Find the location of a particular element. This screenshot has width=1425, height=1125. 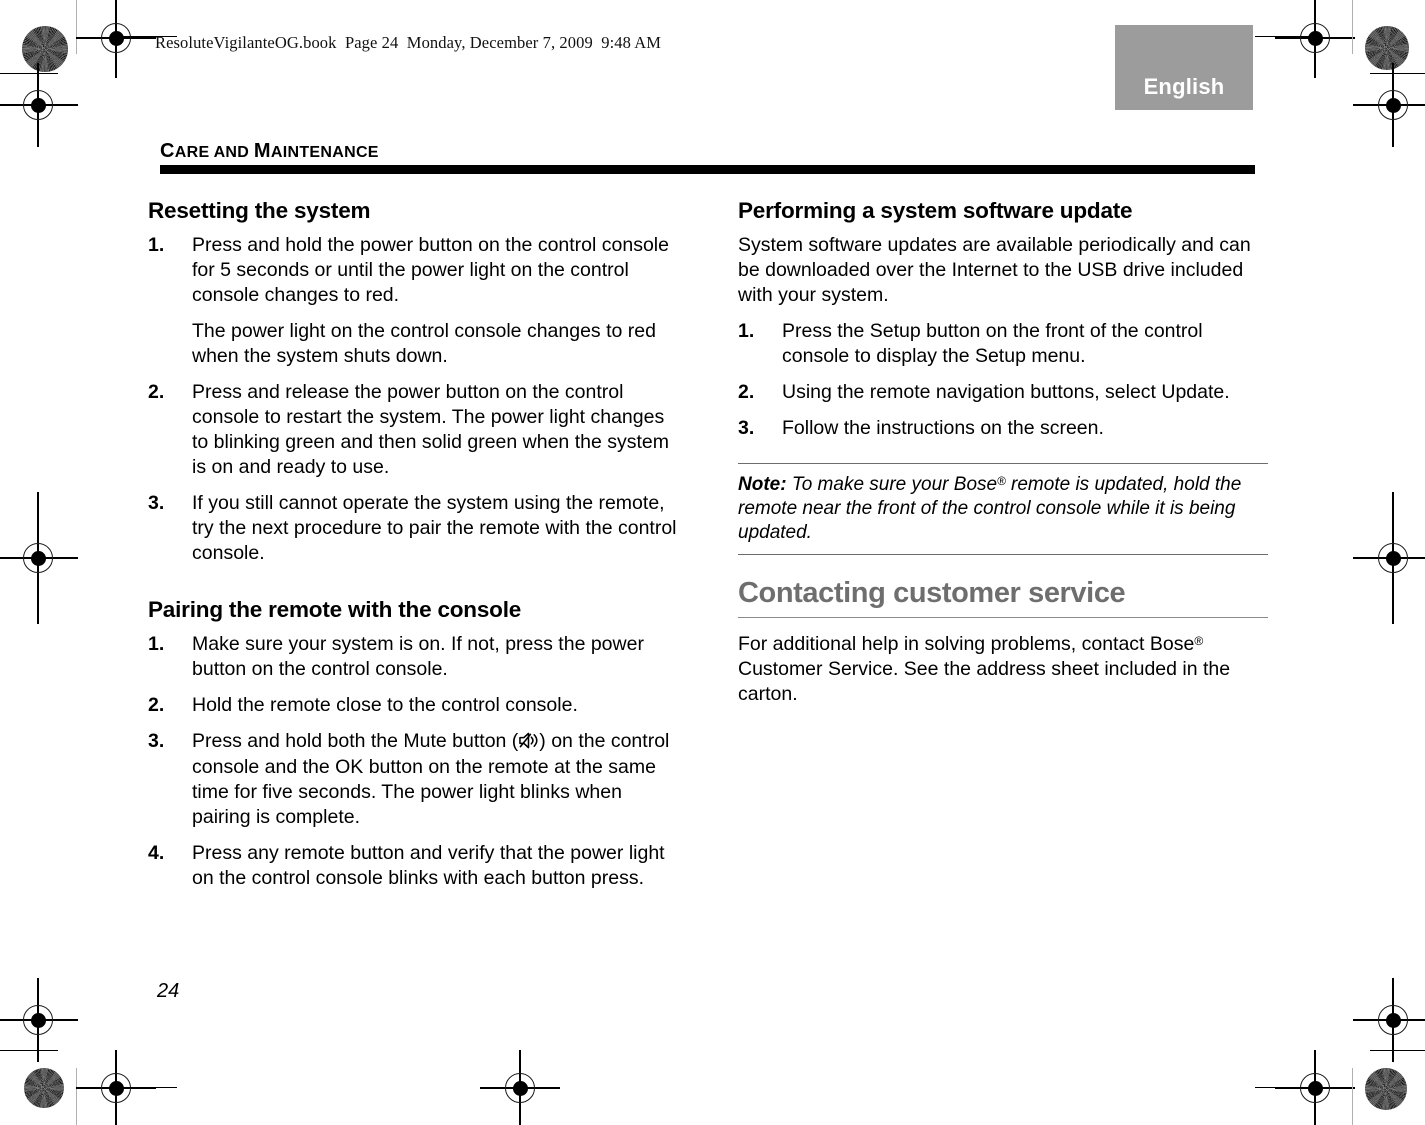

running-head-smallcaps-2: AINTENANCE is located at coordinates (324, 152).